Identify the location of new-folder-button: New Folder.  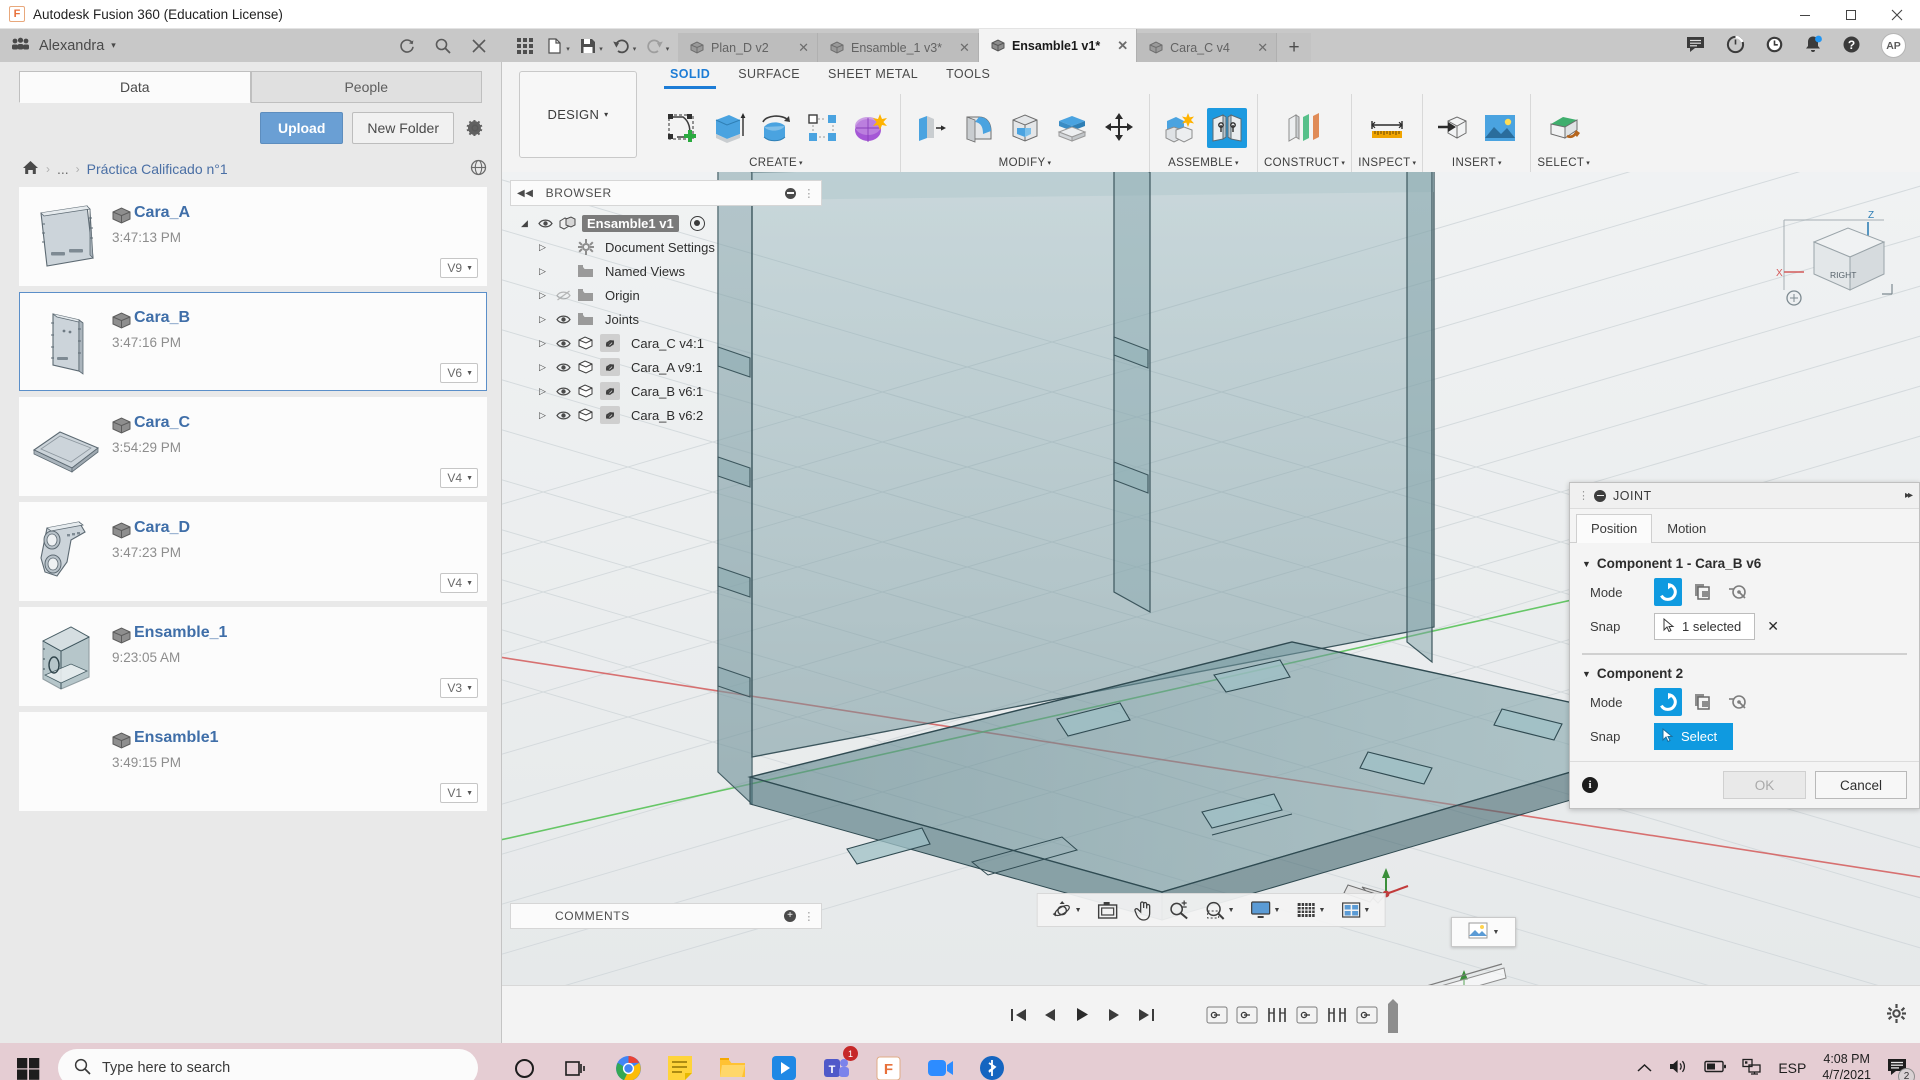
(403, 128).